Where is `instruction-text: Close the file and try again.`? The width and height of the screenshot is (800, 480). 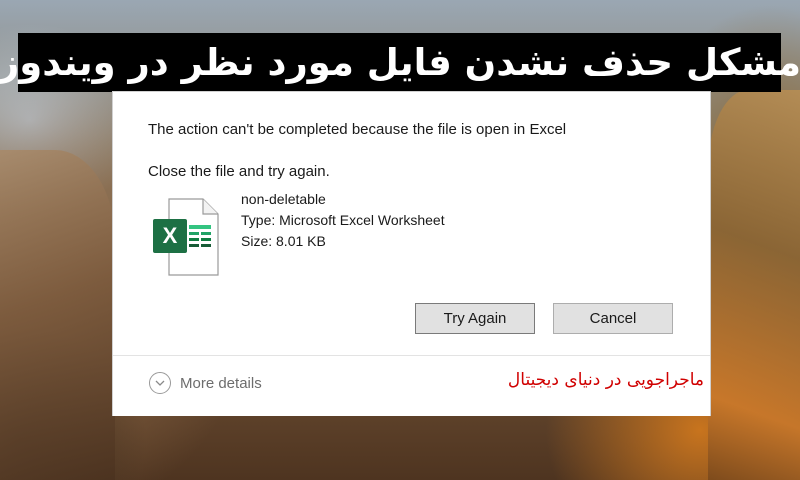
instruction-text: Close the file and try again. is located at coordinates (239, 171).